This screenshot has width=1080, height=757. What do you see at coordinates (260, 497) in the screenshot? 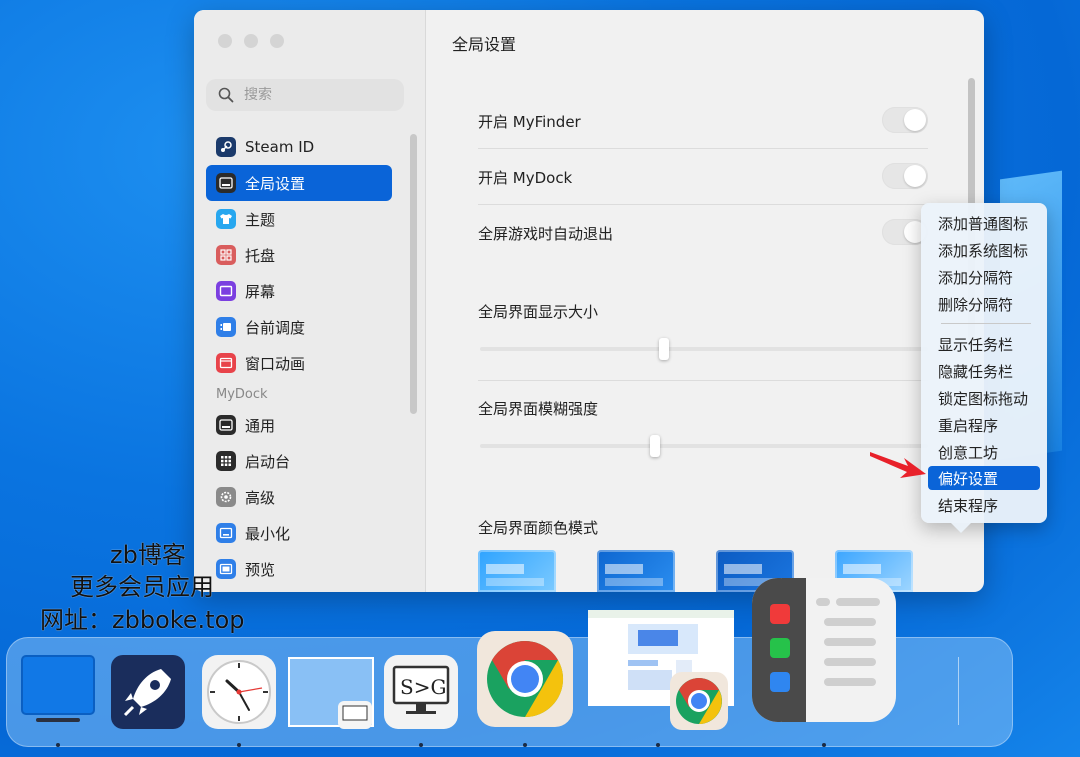
I see `sidebar-item-label: 高级` at bounding box center [260, 497].